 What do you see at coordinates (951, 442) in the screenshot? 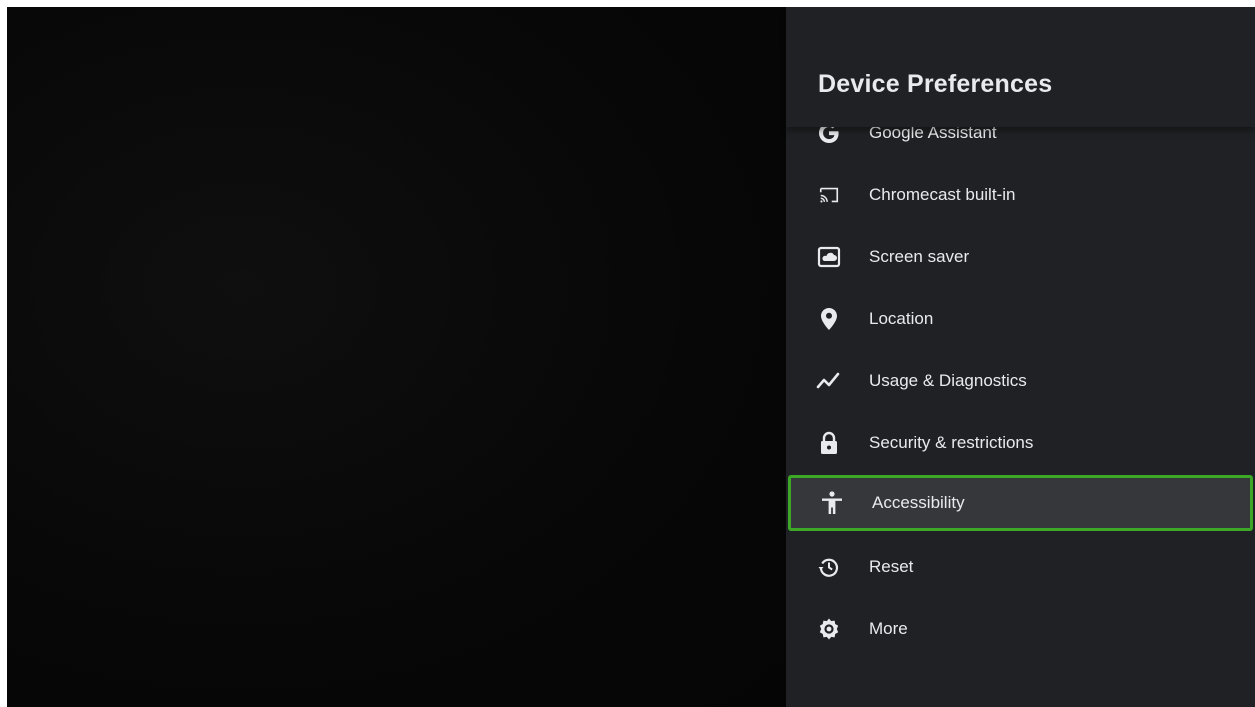
I see `menu-item-label: Security & restrictions` at bounding box center [951, 442].